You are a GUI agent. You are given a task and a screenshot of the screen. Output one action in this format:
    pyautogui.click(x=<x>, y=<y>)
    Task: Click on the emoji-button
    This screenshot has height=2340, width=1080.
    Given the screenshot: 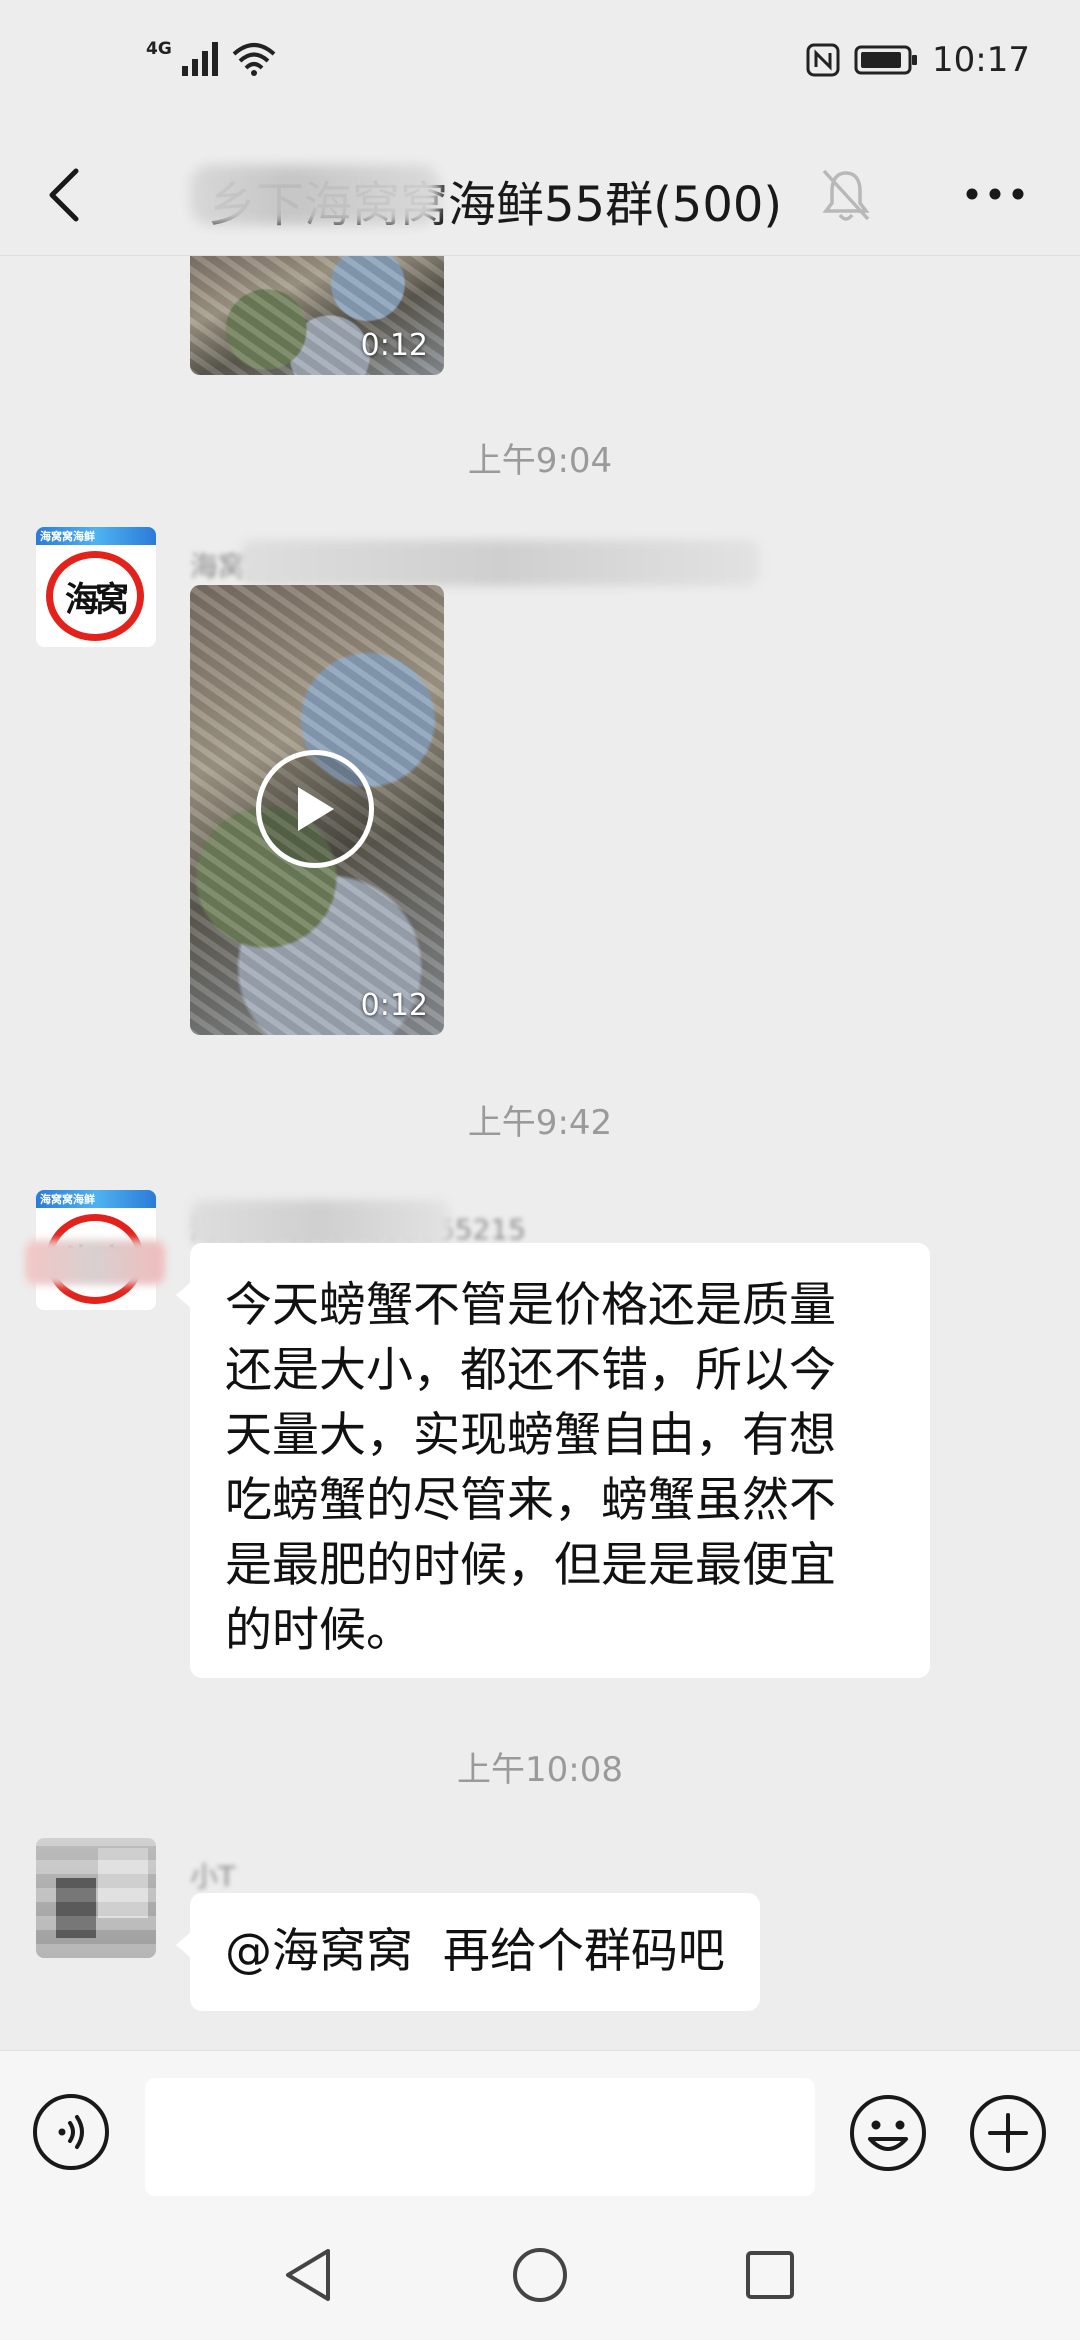 What is the action you would take?
    pyautogui.click(x=888, y=2133)
    